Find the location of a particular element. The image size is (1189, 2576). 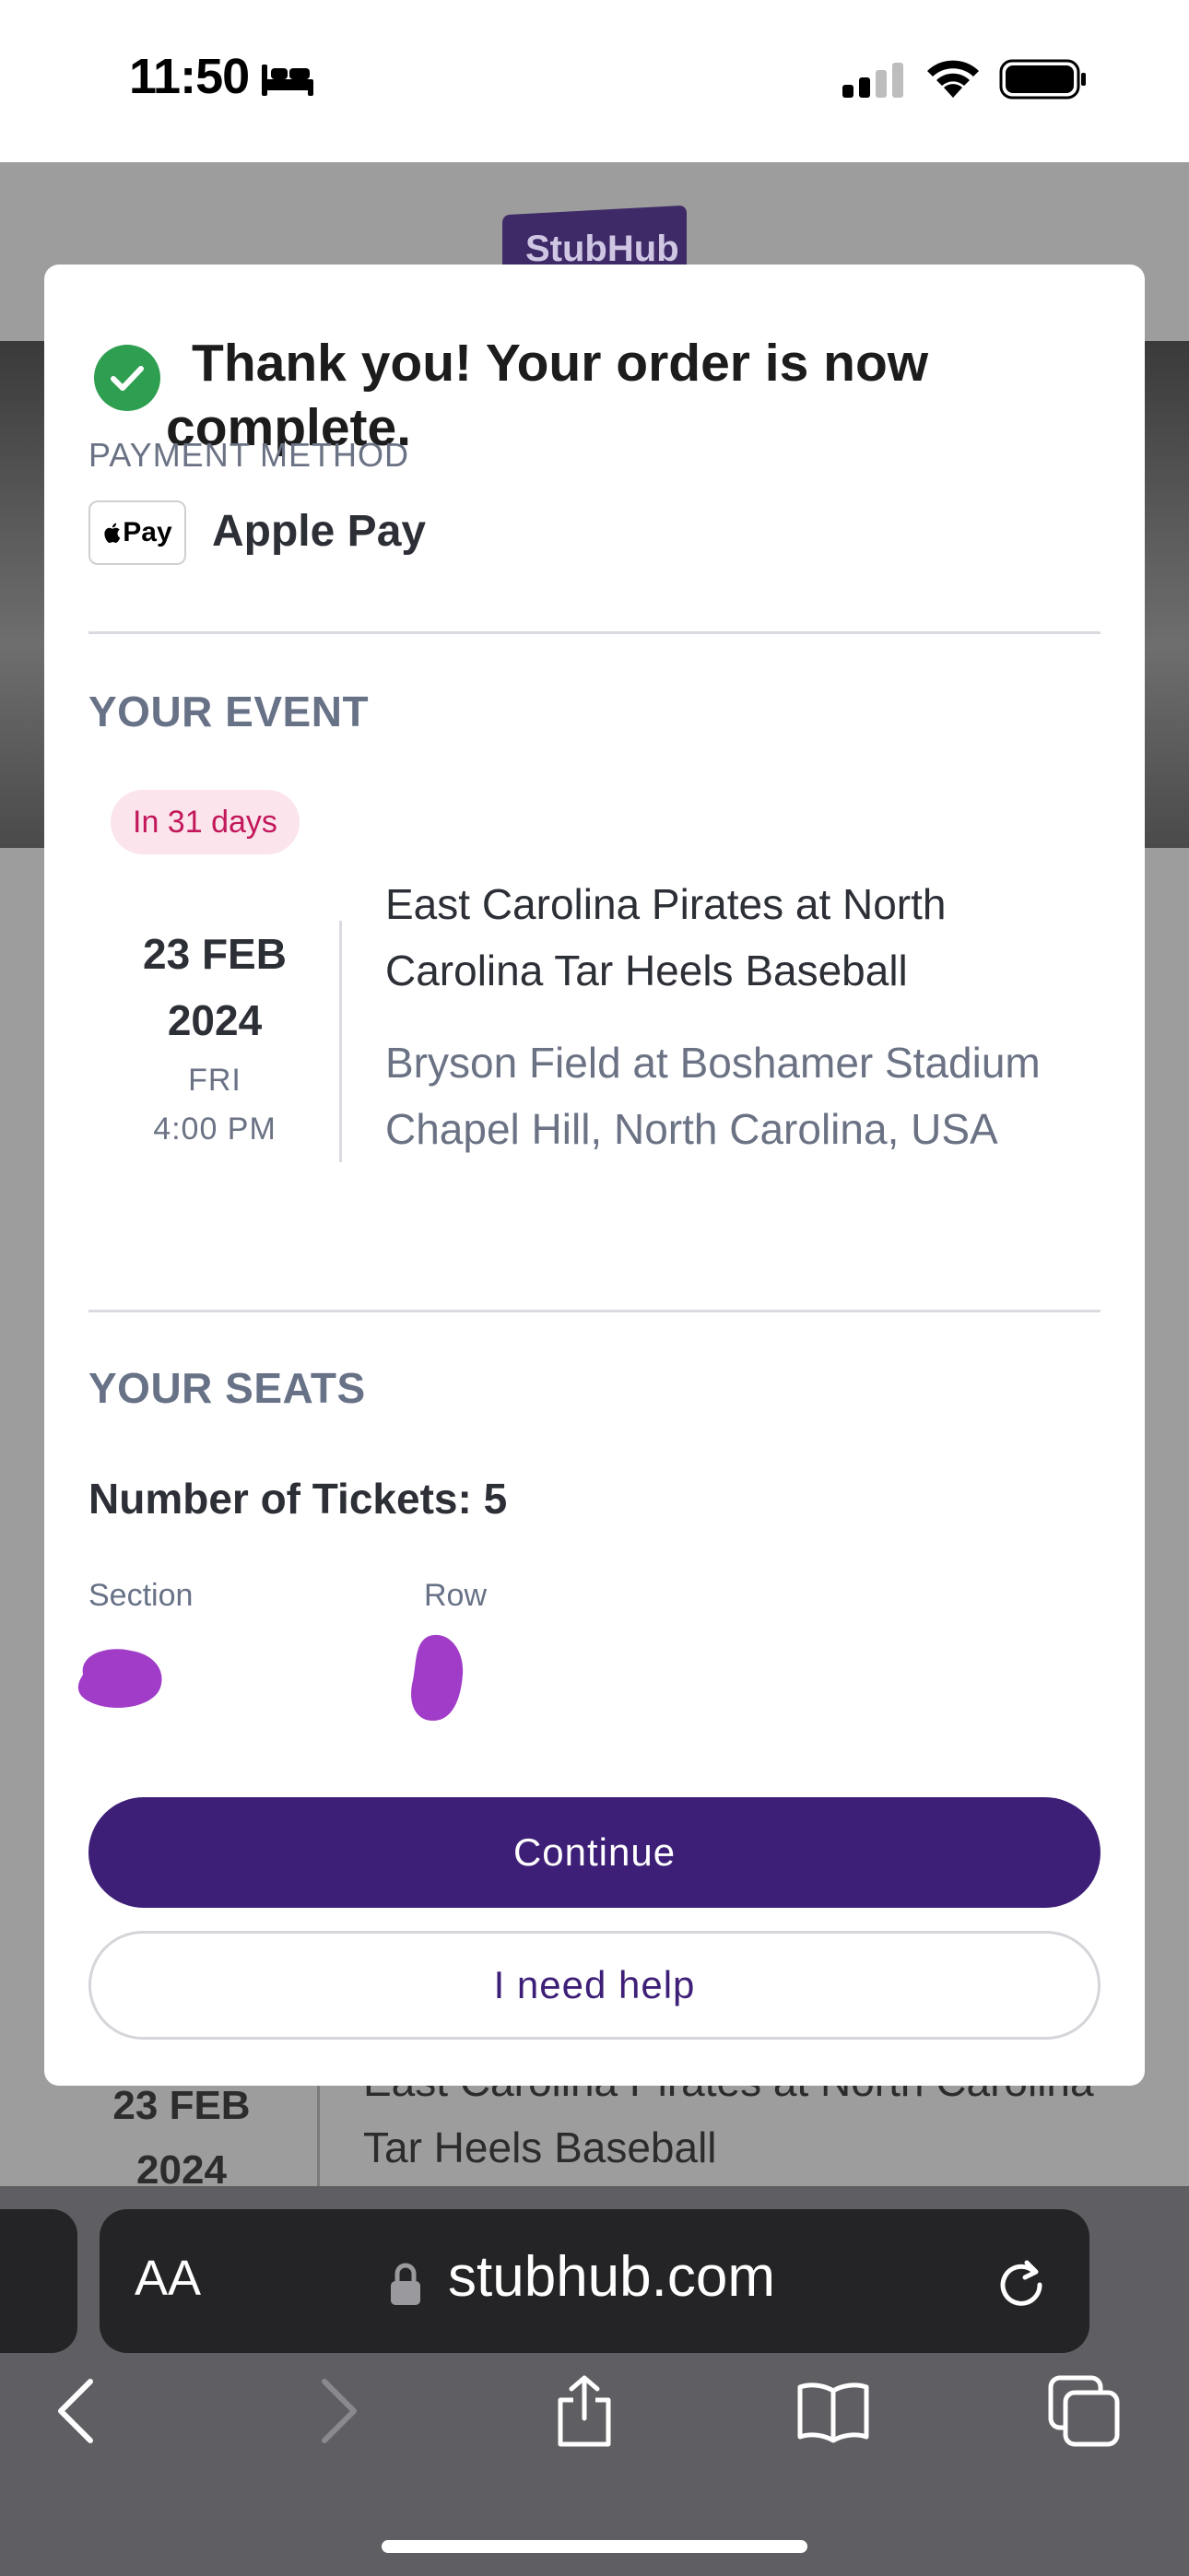

check-circle-icon is located at coordinates (127, 378).